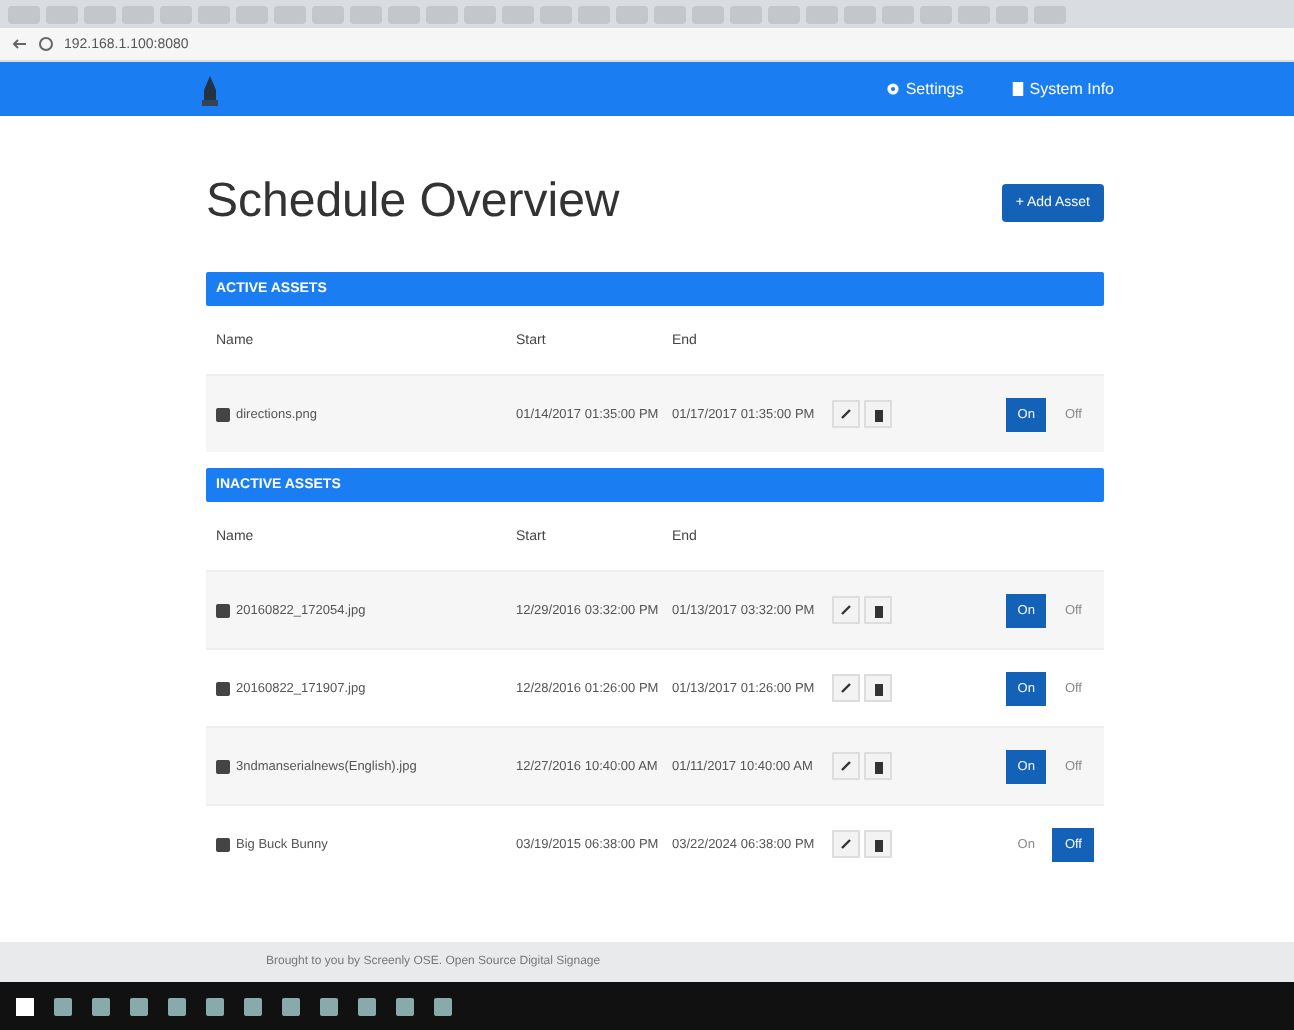 Image resolution: width=1294 pixels, height=1030 pixels. What do you see at coordinates (25, 1007) in the screenshot?
I see `windows-start-icon` at bounding box center [25, 1007].